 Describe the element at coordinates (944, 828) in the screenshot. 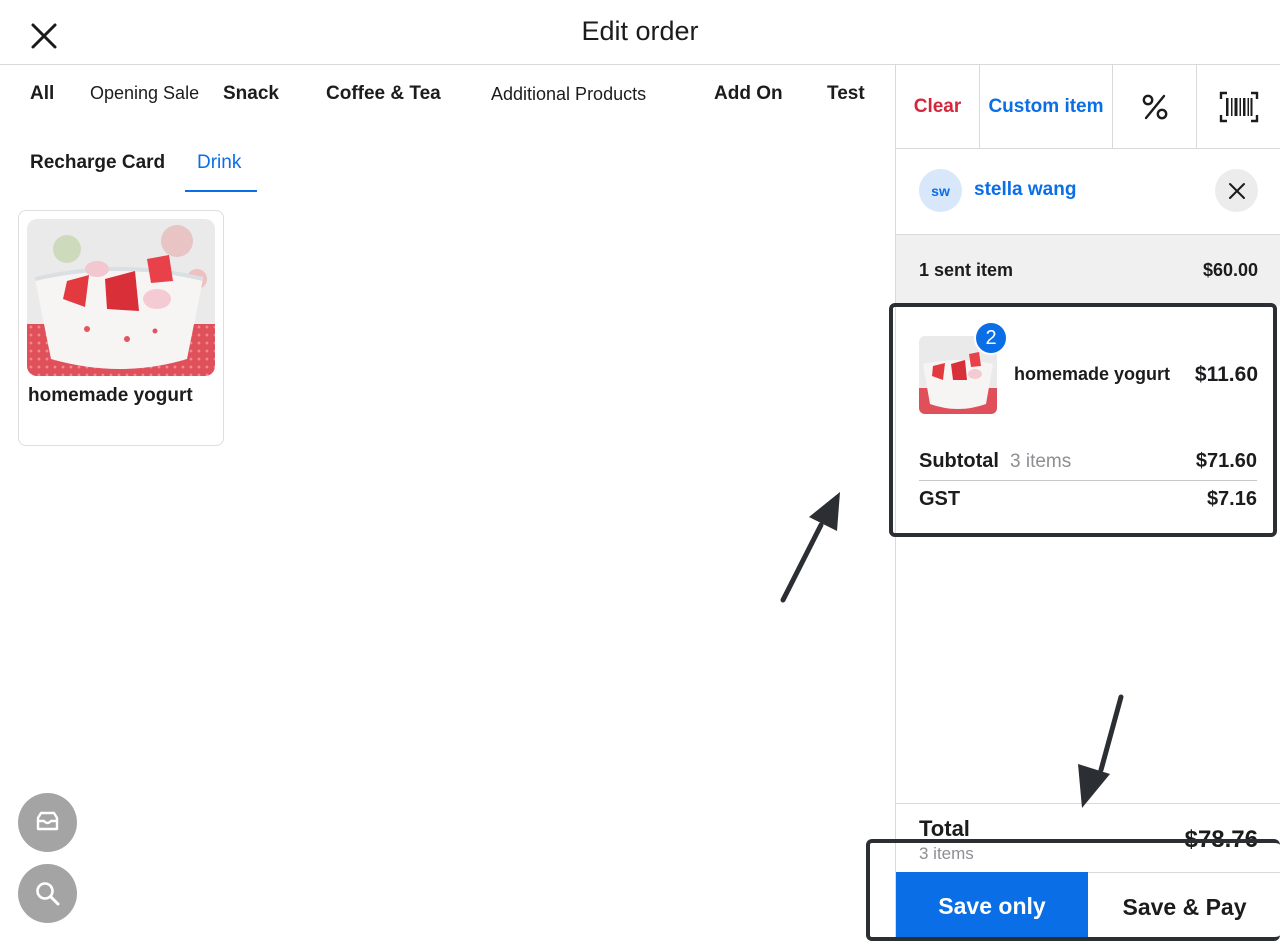

I see `total-label: Total` at that location.